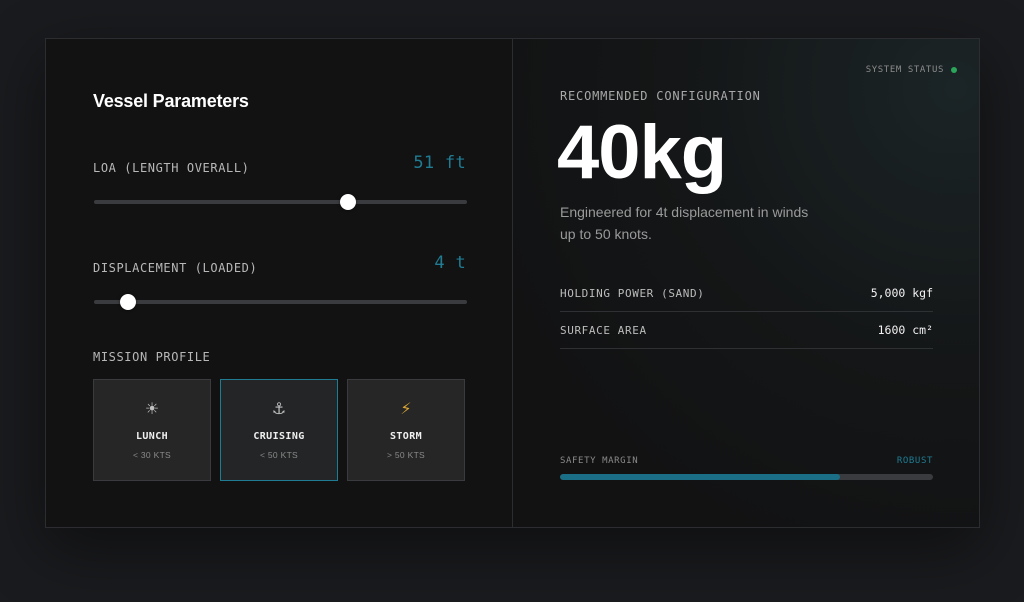 This screenshot has height=602, width=1024. I want to click on profile-option-storm: ⚡ STORM > 50 KTS, so click(406, 430).